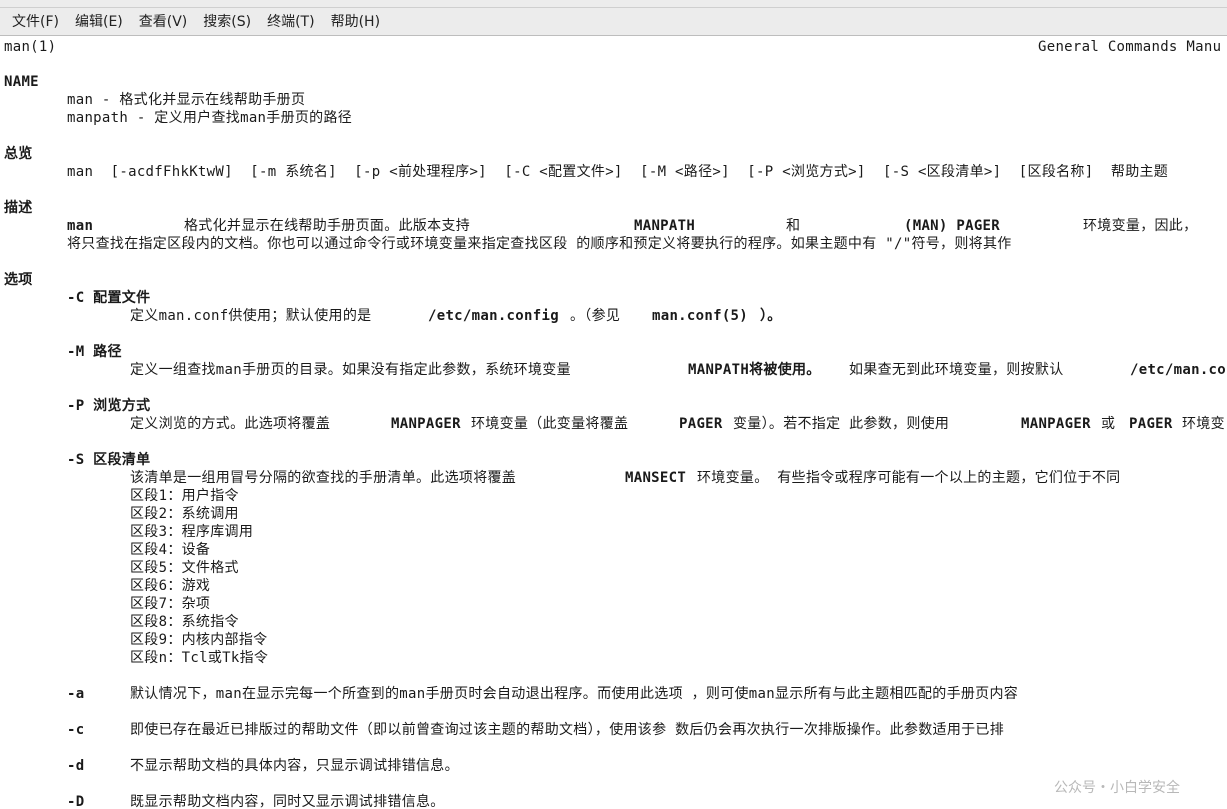  I want to click on option-S-flag: -S 区段清单, so click(109, 460).